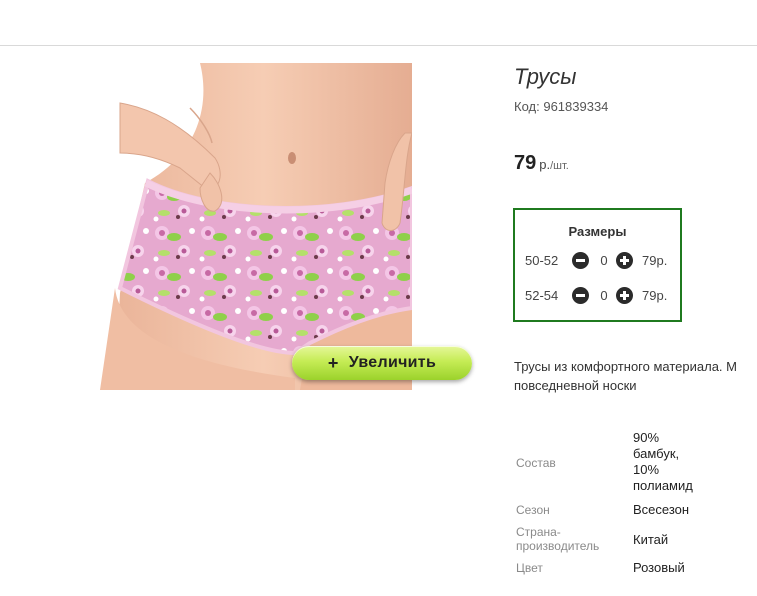 The image size is (757, 596). Describe the element at coordinates (576, 106) in the screenshot. I see `product-code-value: 961839334` at that location.